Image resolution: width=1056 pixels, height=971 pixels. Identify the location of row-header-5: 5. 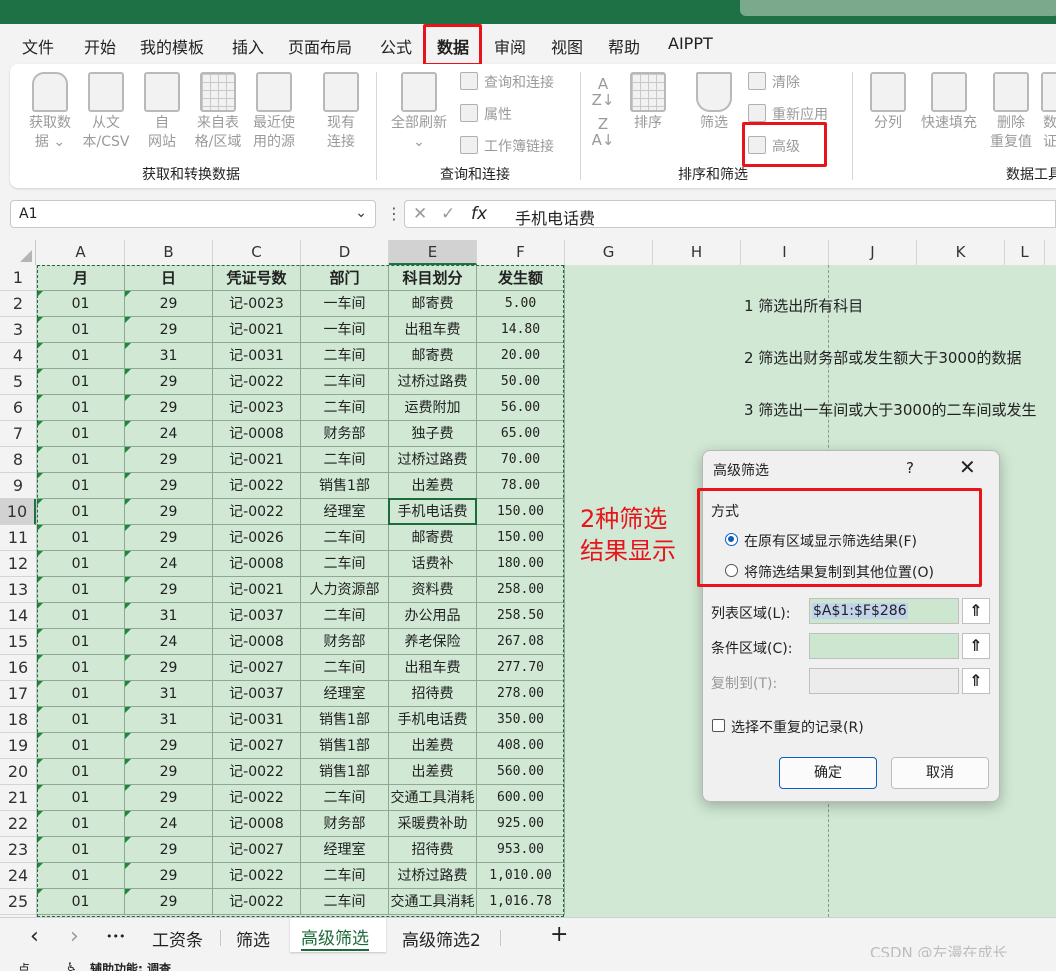
(18, 382).